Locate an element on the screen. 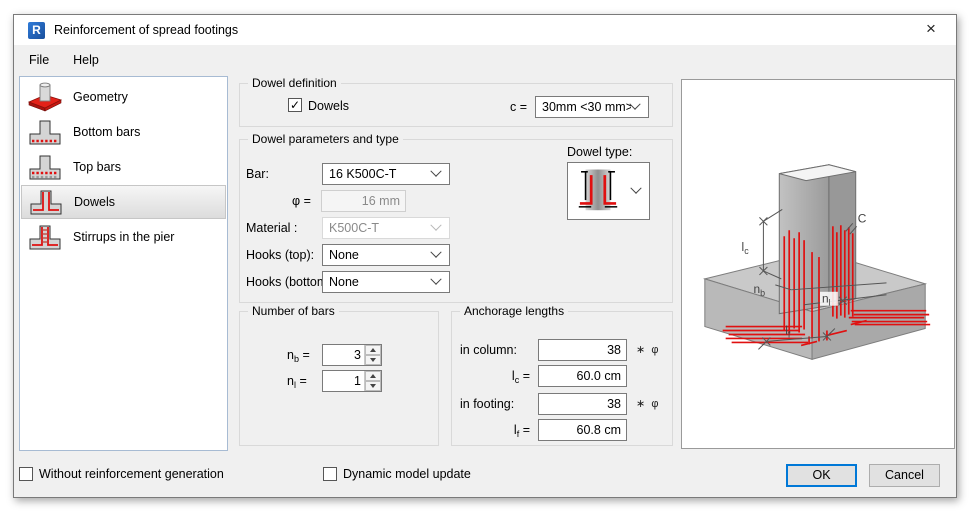 This screenshot has height=515, width=970. footing-3d-preview: lc C nb nl lf is located at coordinates (816, 262).